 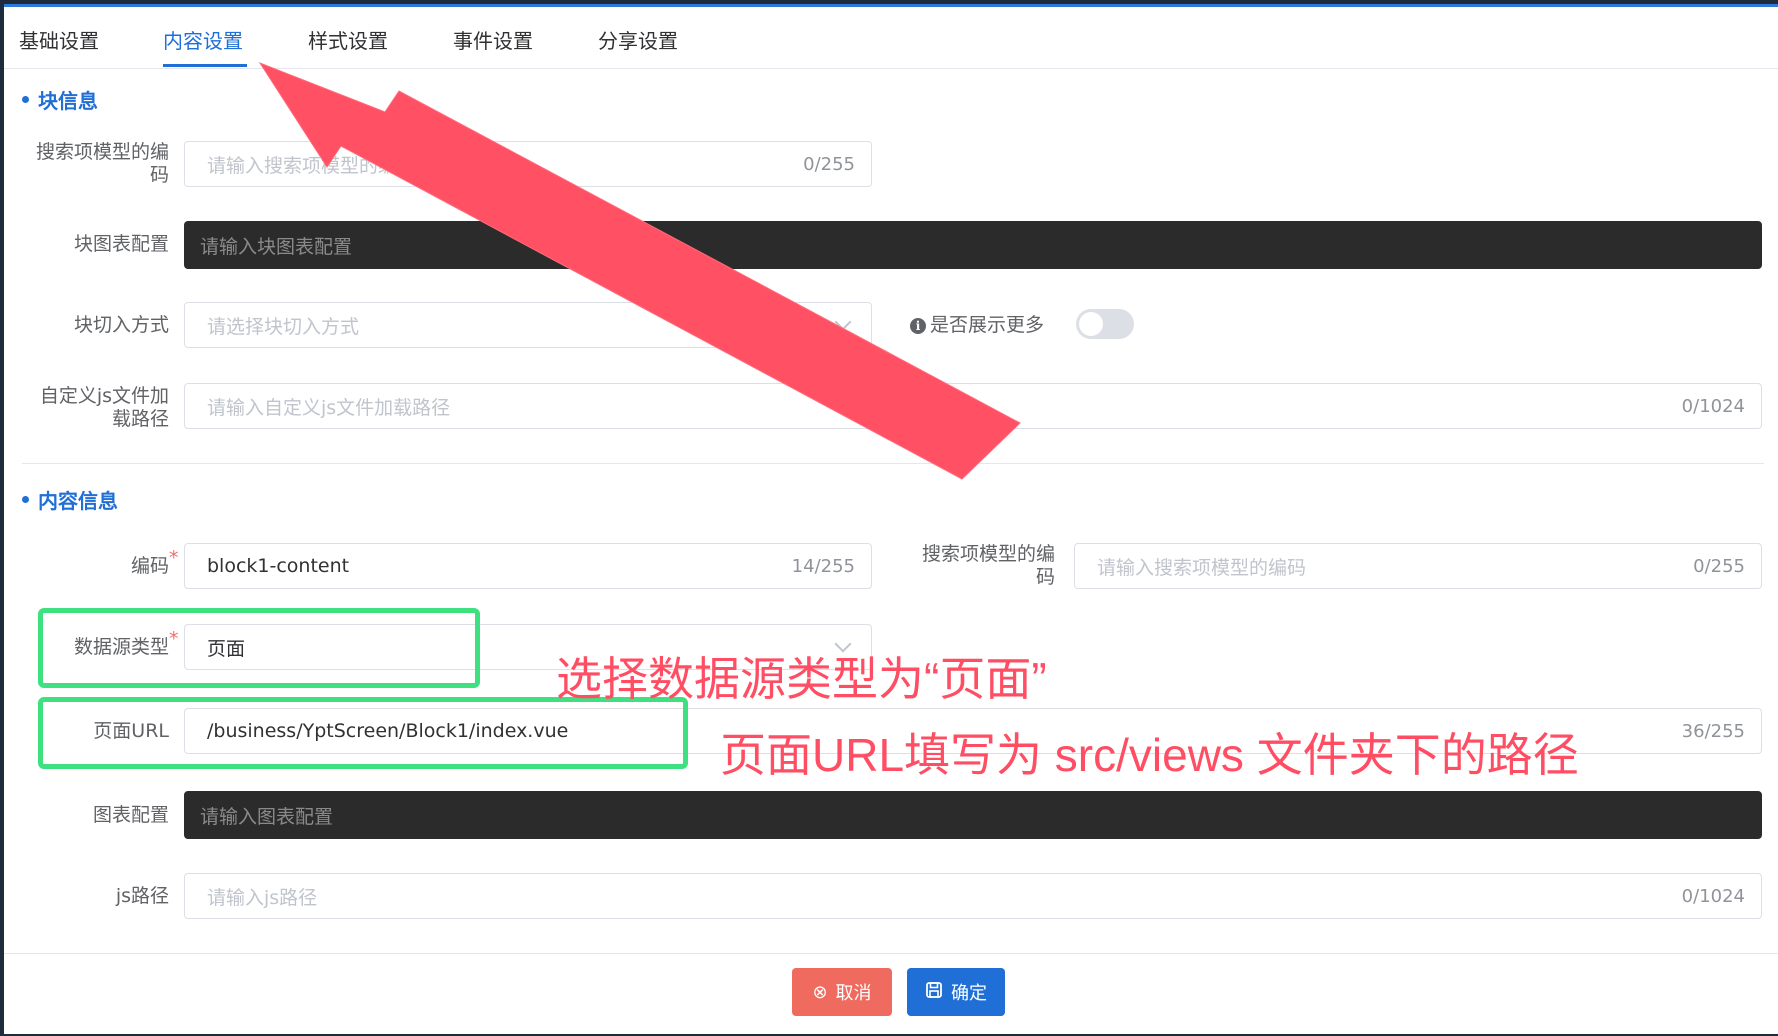 What do you see at coordinates (977, 325) in the screenshot?
I see `label-show-more: i 是否展示更多` at bounding box center [977, 325].